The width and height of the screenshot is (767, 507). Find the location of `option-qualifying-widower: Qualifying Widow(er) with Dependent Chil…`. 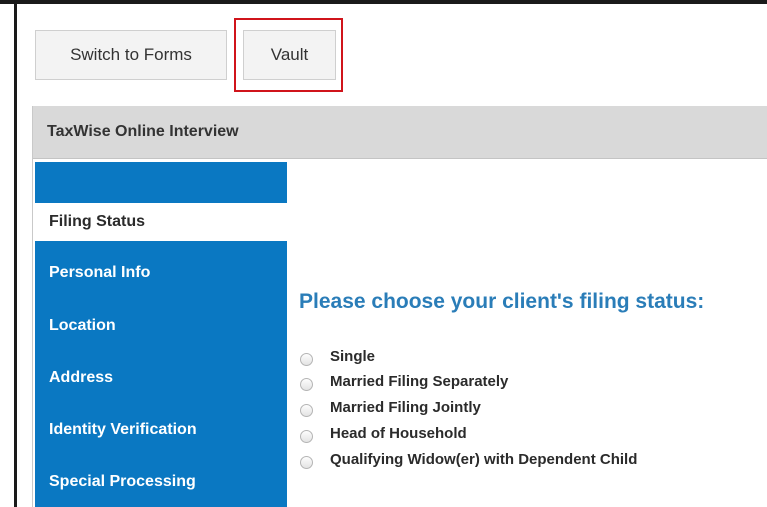

option-qualifying-widower: Qualifying Widow(er) with Dependent Chil… is located at coordinates (468, 459).